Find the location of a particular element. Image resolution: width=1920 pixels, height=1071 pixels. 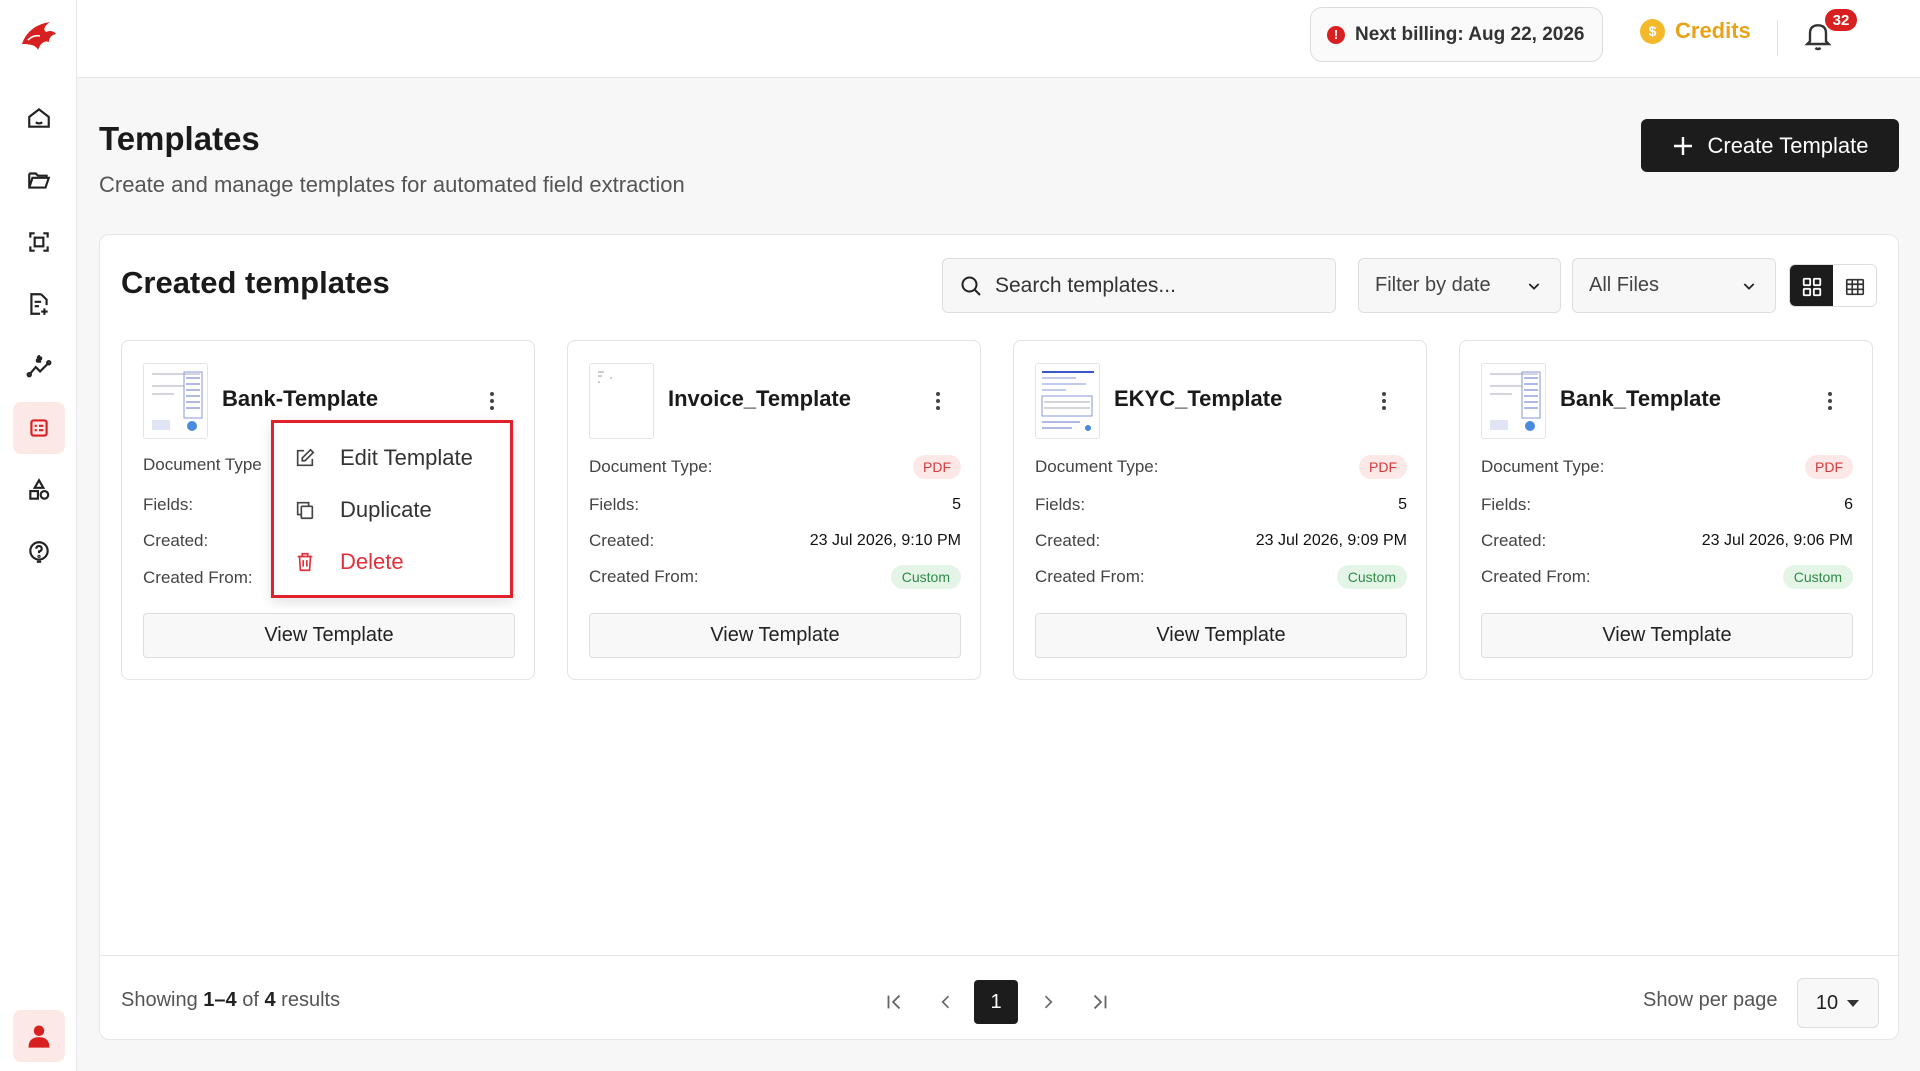

create-template-label: Create Template is located at coordinates (1788, 145).